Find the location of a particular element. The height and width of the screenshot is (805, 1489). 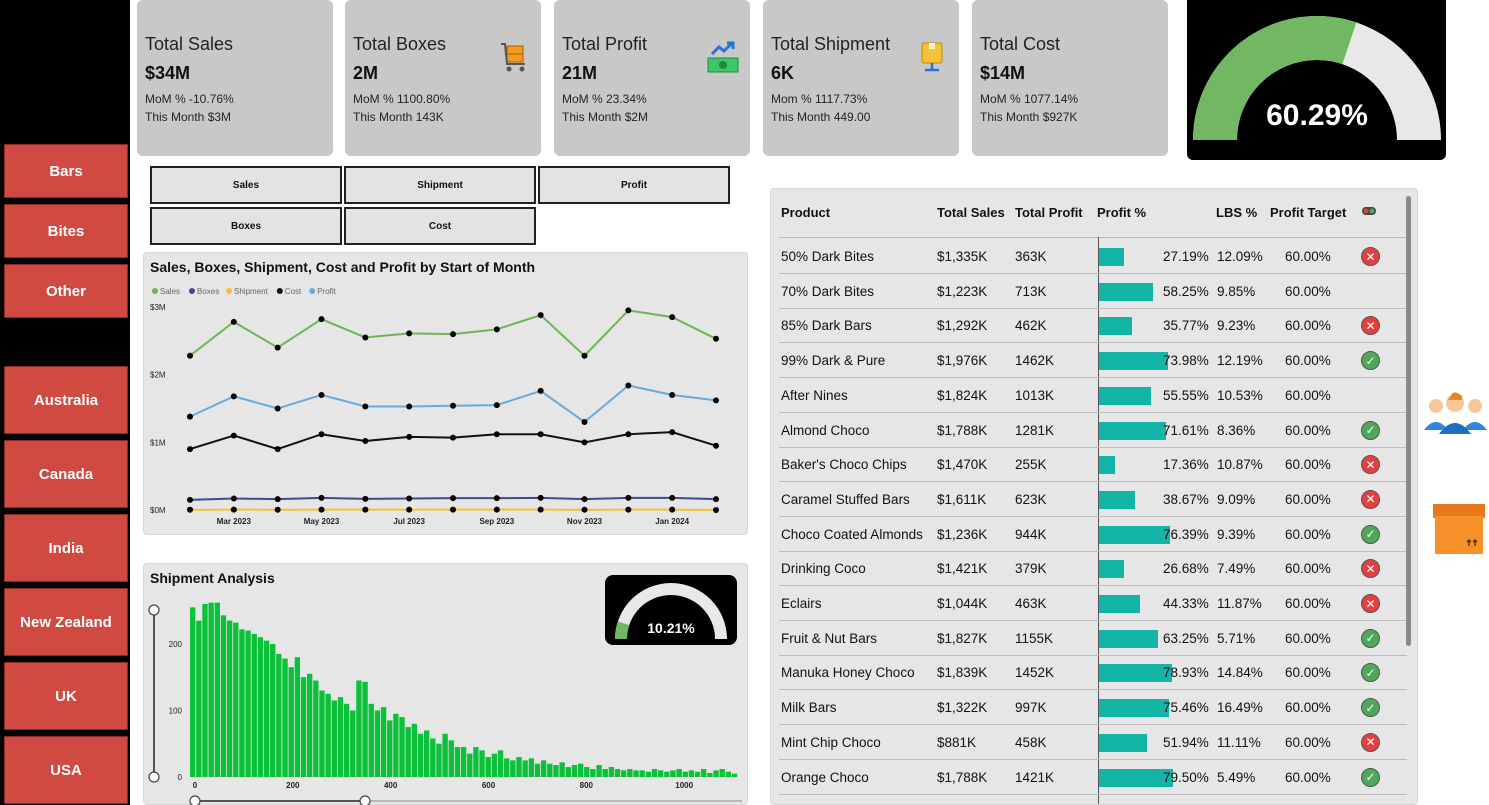

cell-lbs-pct: 11.87% is located at coordinates (1239, 603).